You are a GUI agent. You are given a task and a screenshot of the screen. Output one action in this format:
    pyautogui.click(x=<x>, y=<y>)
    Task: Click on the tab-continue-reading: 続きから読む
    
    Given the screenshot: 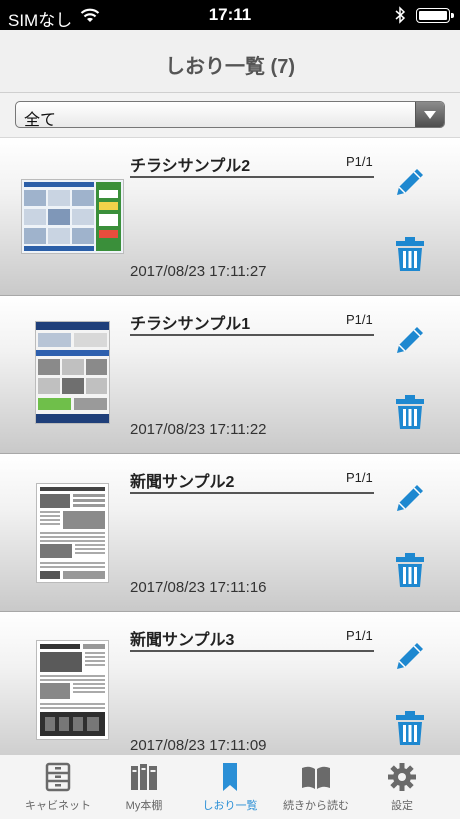 What is the action you would take?
    pyautogui.click(x=316, y=787)
    